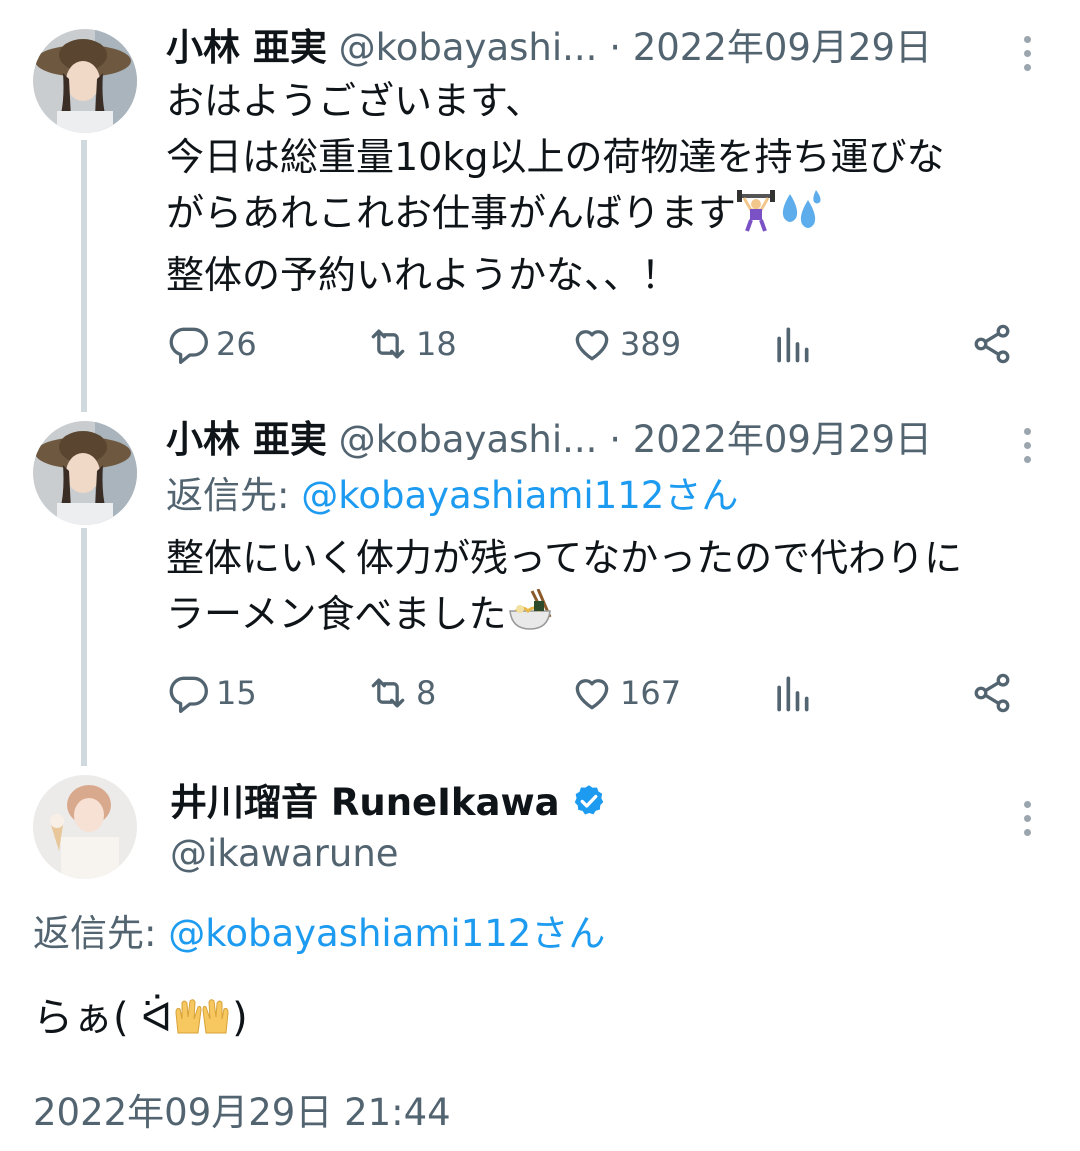  I want to click on retweet-button: 18, so click(411, 344).